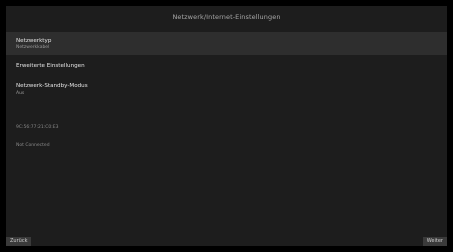  I want to click on menu-item-label: Netzwerk-Standby-Modus, so click(52, 86).